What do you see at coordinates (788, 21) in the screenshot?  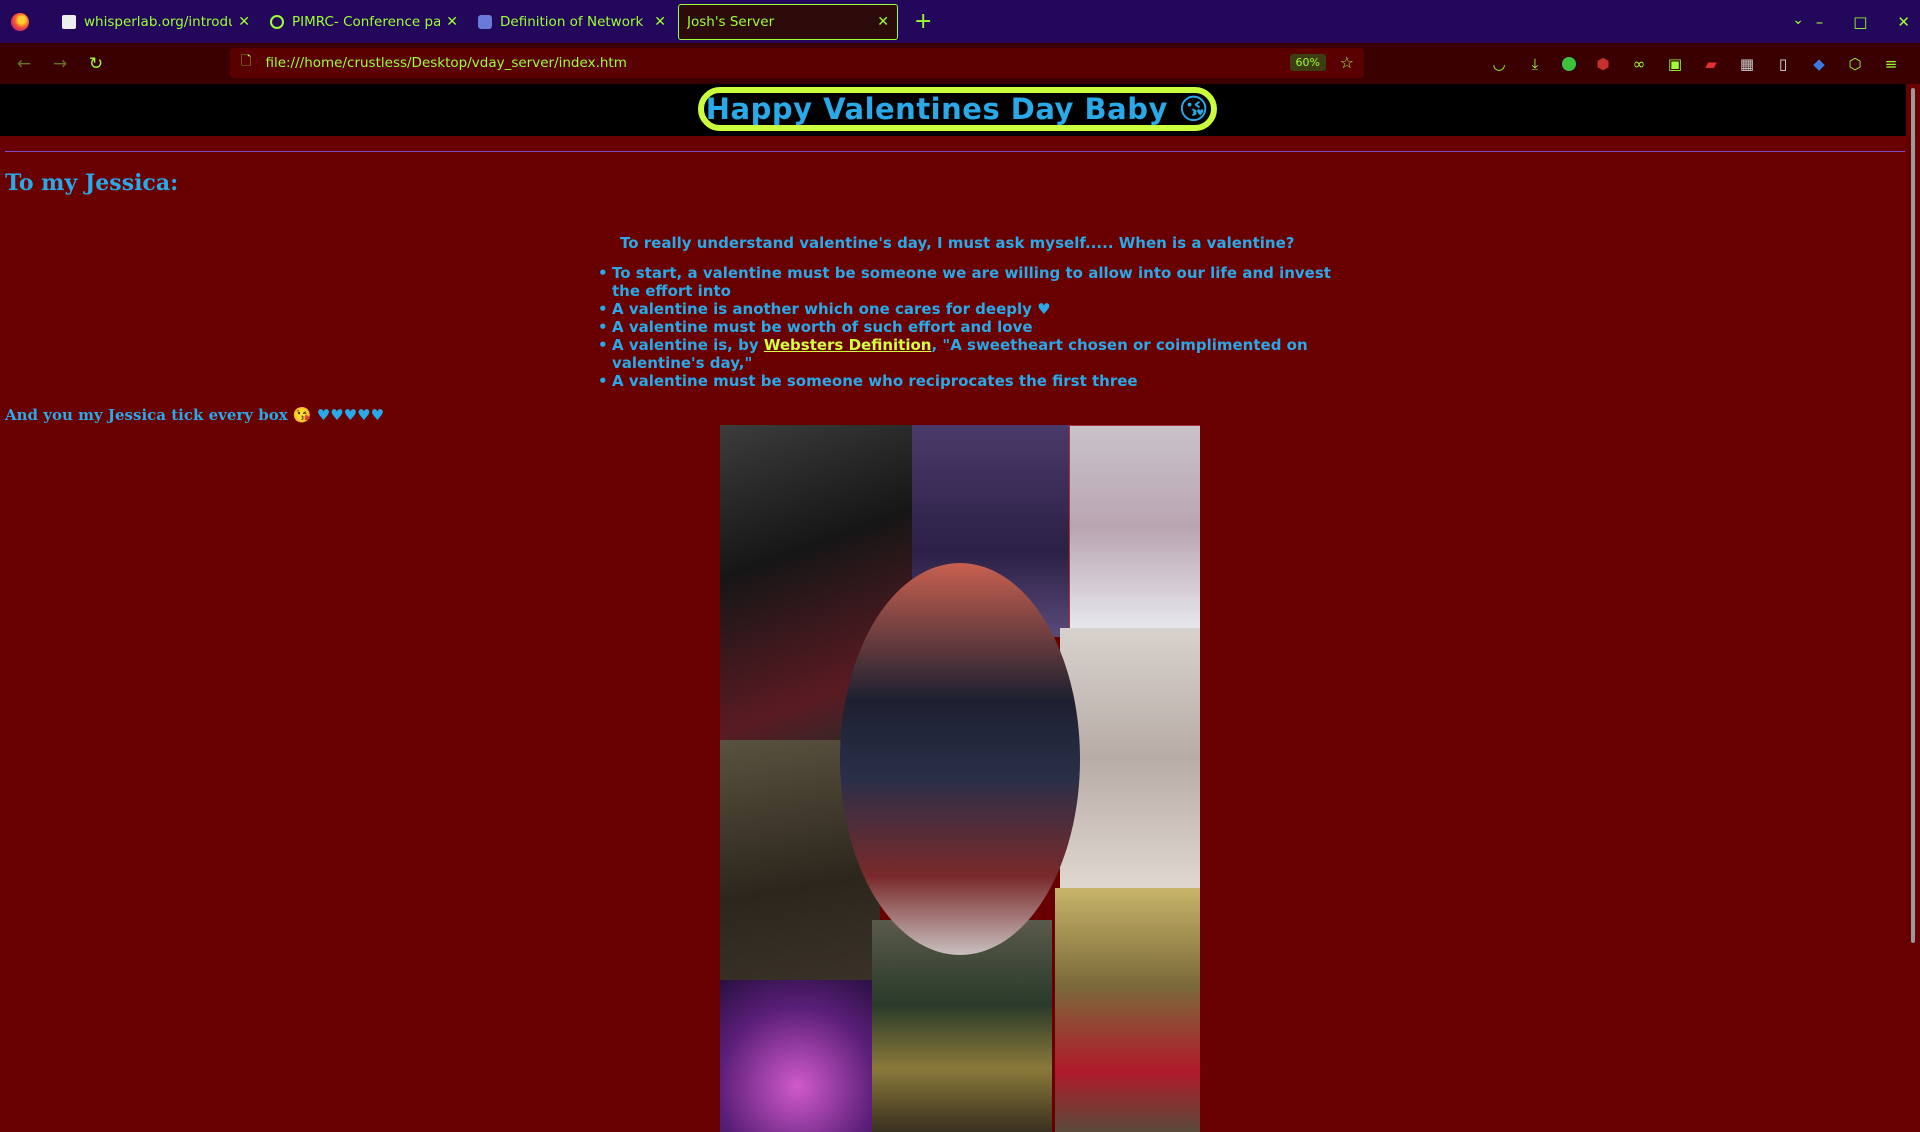 I see `tab-joshs-server: Josh's Server ✕` at bounding box center [788, 21].